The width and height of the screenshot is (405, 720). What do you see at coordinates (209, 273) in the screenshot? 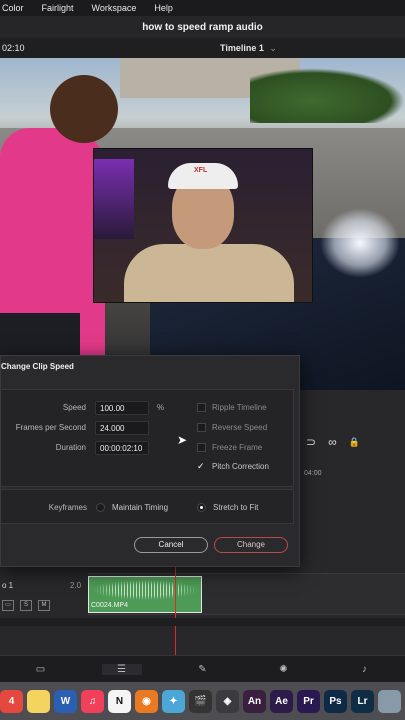
I see `webcam-shirt` at bounding box center [209, 273].